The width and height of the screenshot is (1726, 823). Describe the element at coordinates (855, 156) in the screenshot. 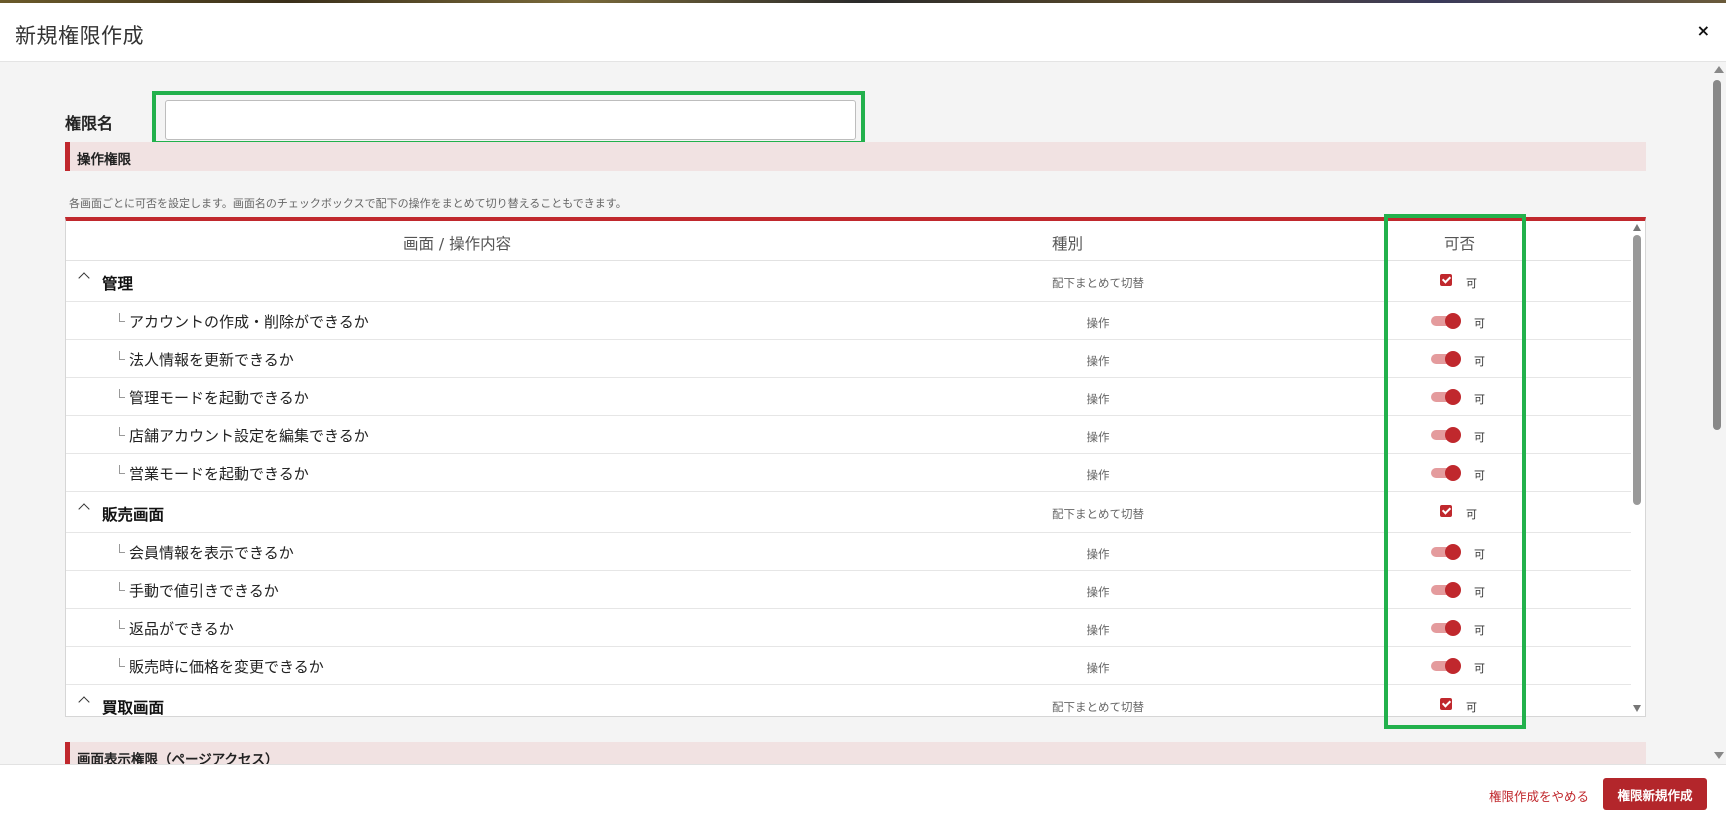

I see `operation-section-header: 操作権限` at that location.